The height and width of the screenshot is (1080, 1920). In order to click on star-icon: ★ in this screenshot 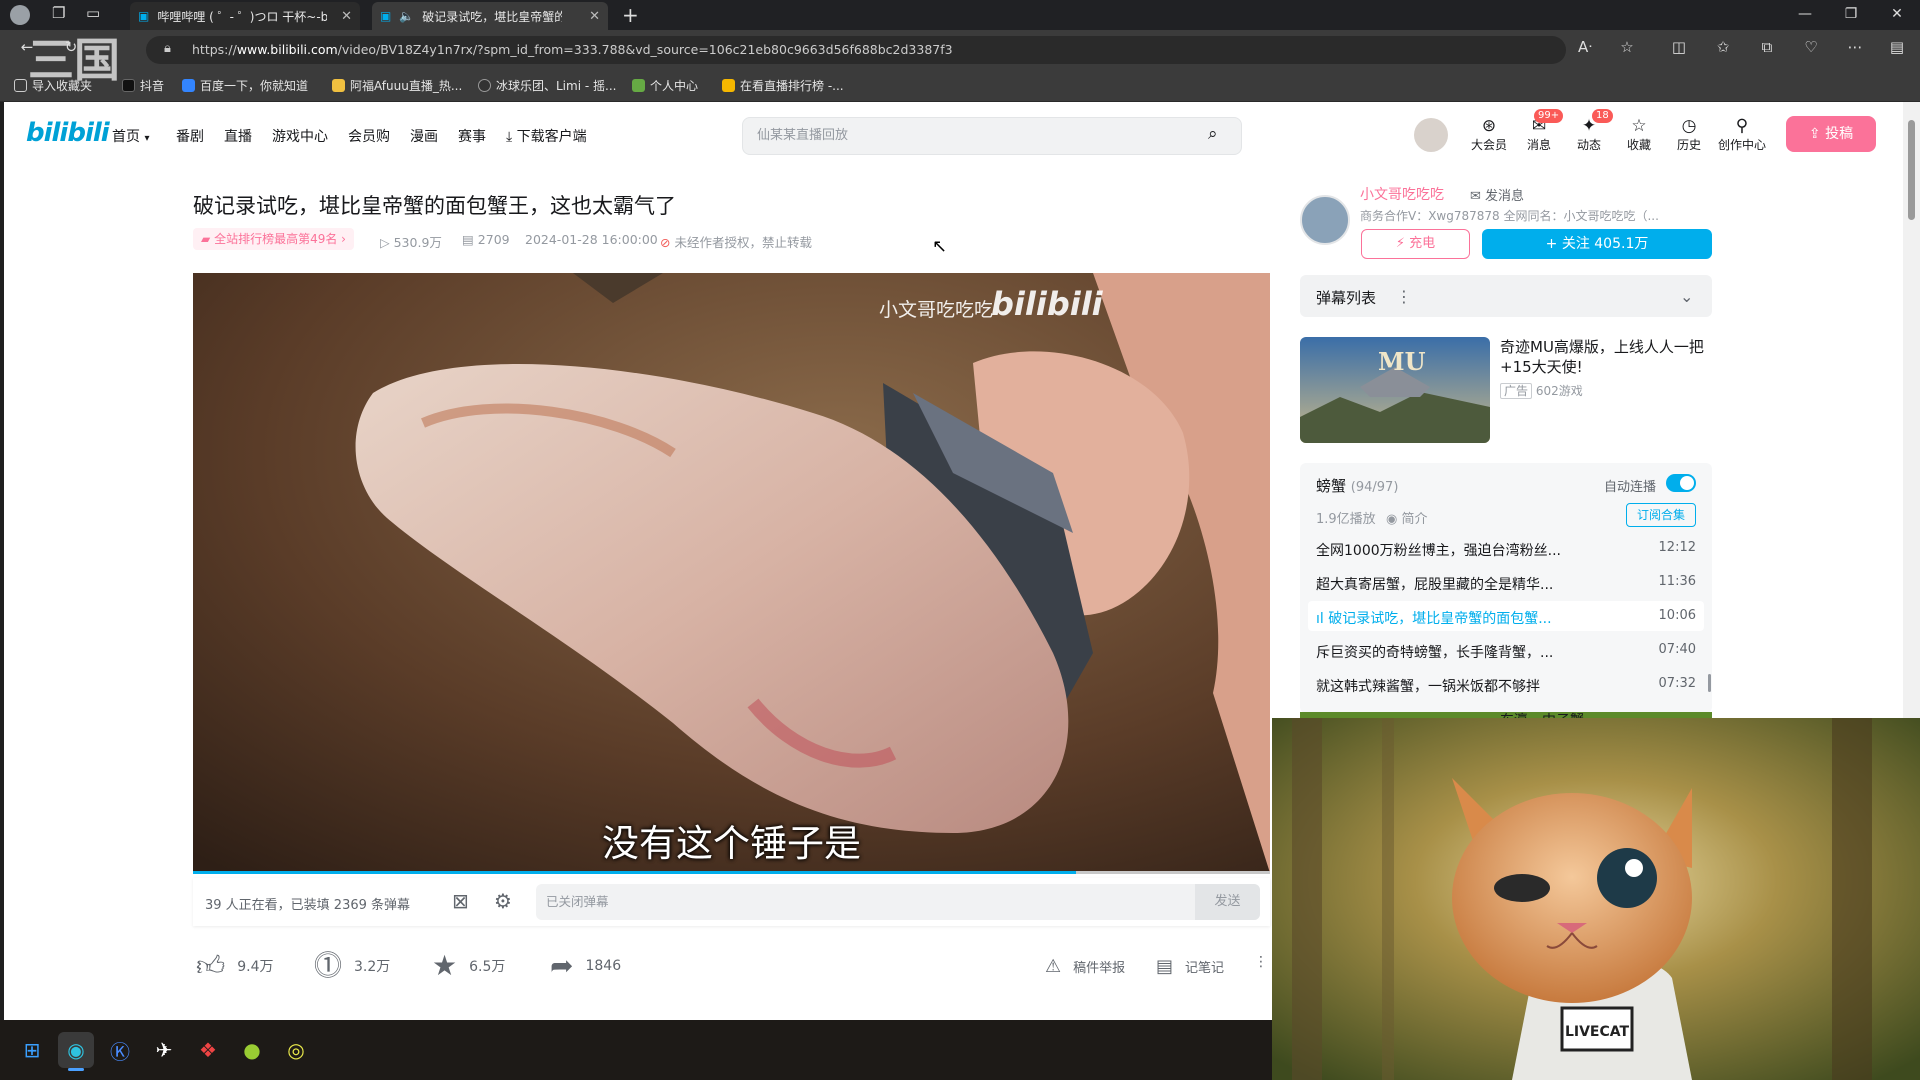, I will do `click(445, 965)`.